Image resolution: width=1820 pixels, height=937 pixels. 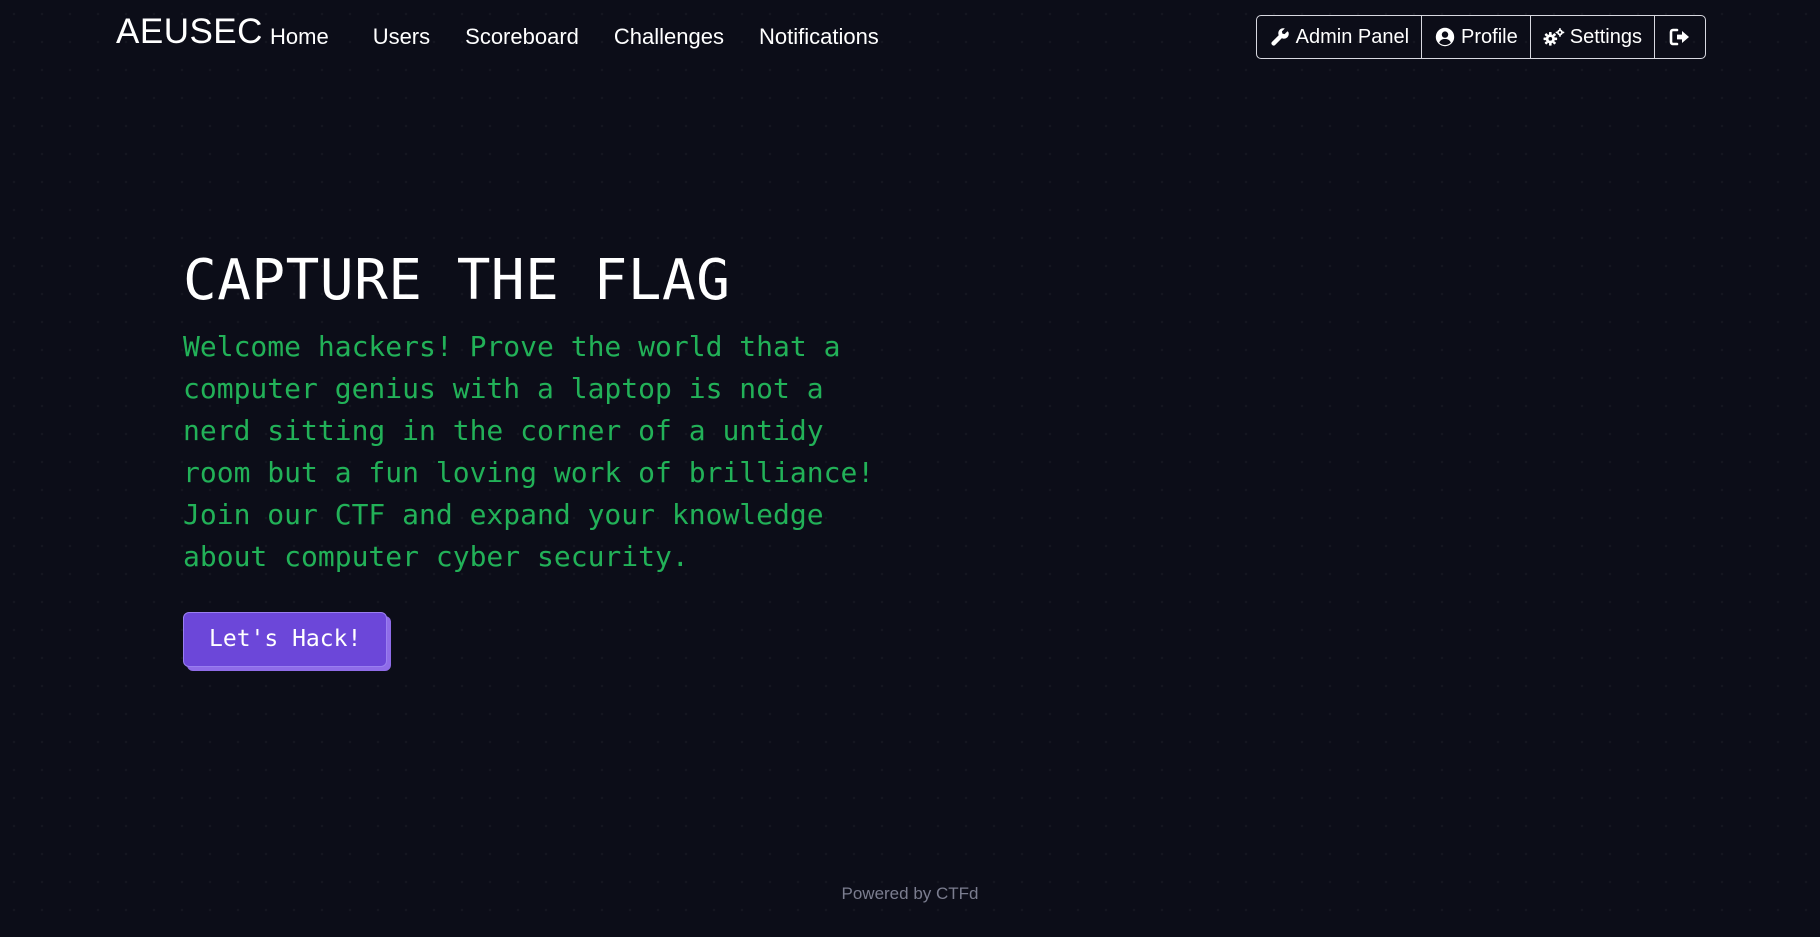 I want to click on user-button-group: Admin Panel Profile Settings, so click(x=1480, y=37).